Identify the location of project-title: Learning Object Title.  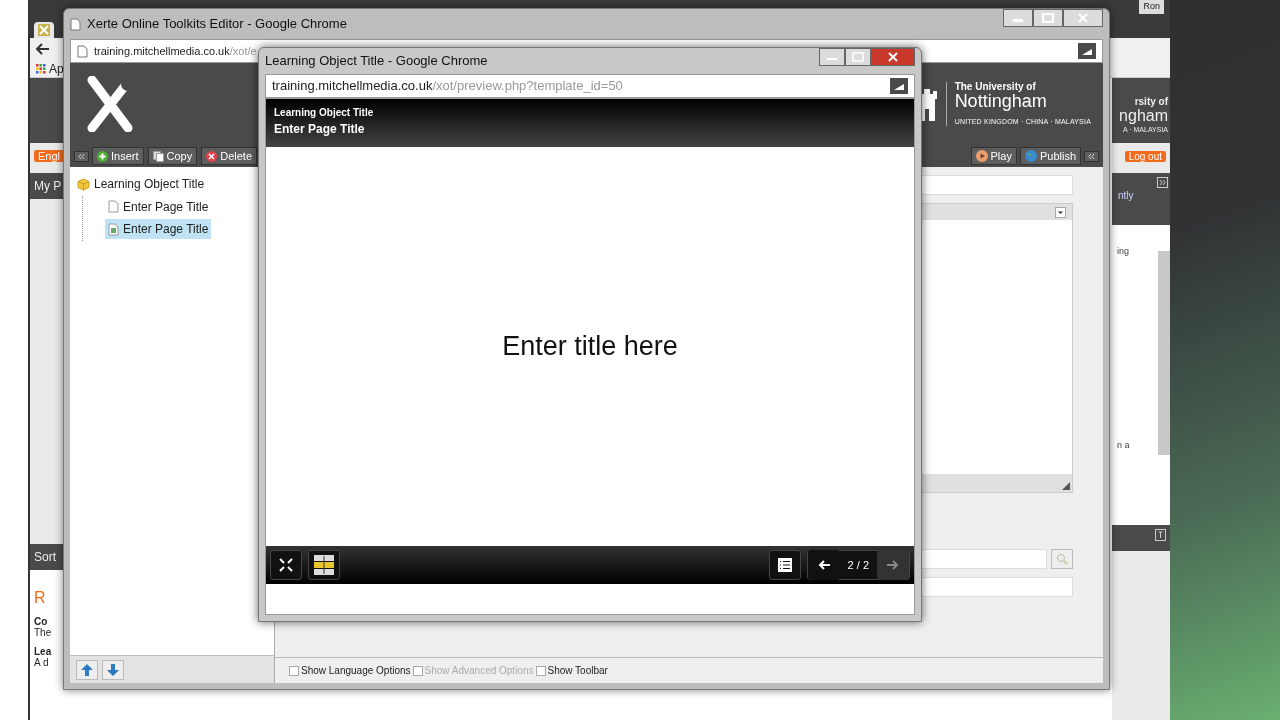
(324, 113).